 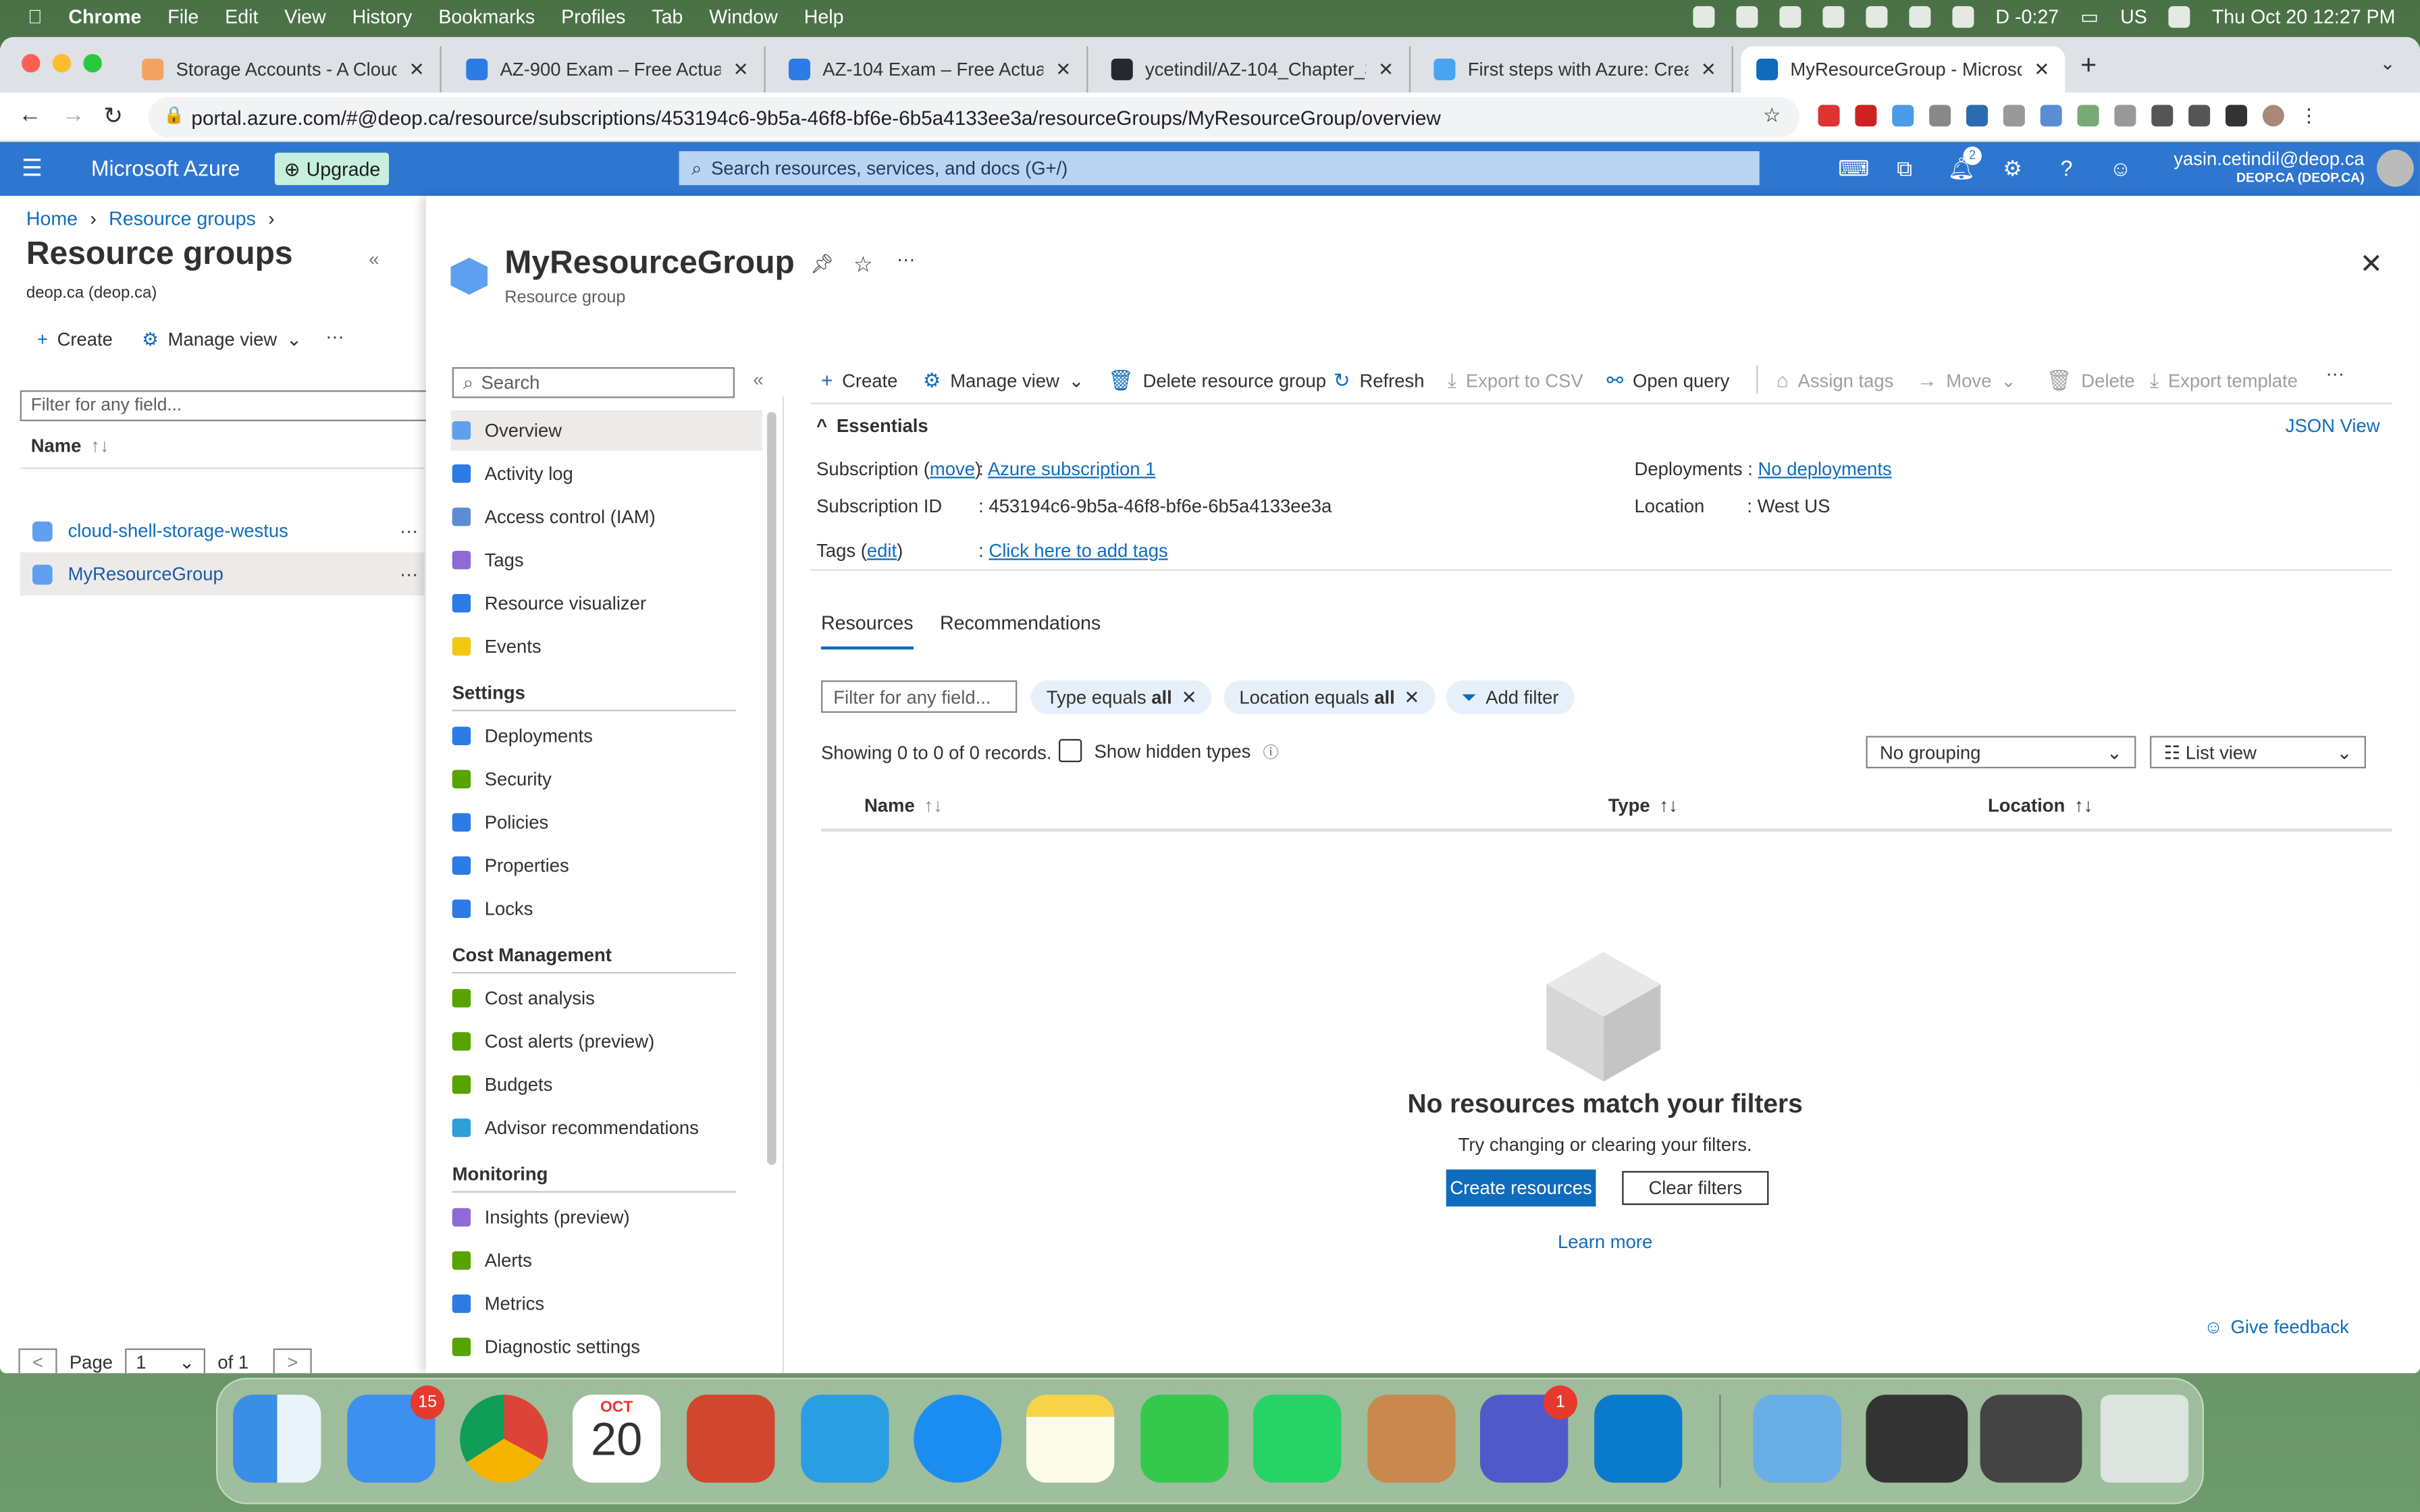 I want to click on grouping-dropdown: No grouping ⌄, so click(x=2001, y=752).